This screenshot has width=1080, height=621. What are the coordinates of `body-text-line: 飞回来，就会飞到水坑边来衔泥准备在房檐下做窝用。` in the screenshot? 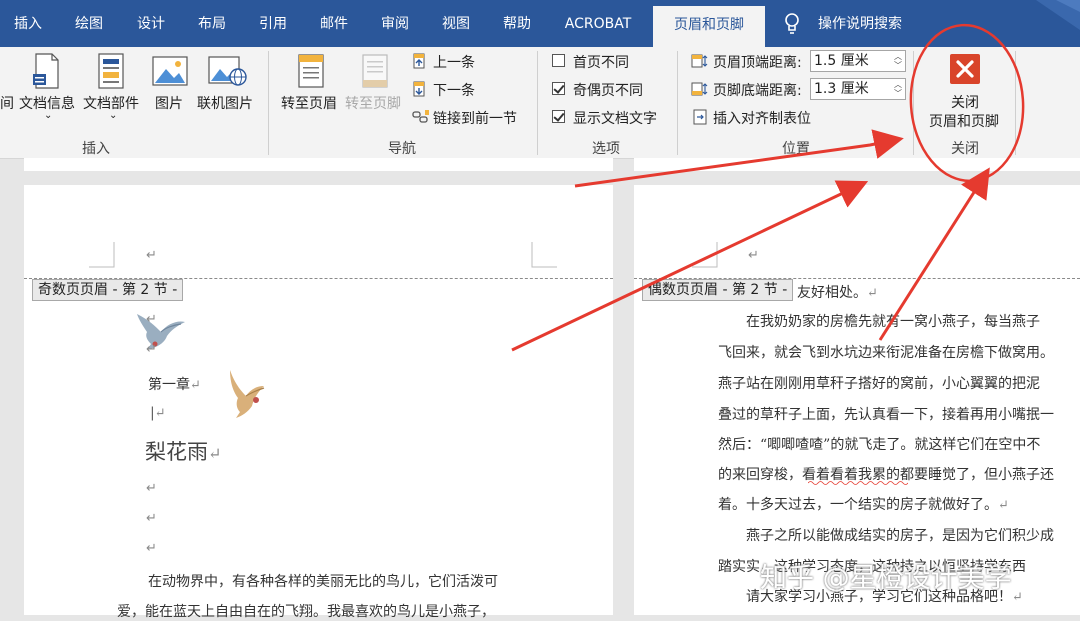 It's located at (886, 352).